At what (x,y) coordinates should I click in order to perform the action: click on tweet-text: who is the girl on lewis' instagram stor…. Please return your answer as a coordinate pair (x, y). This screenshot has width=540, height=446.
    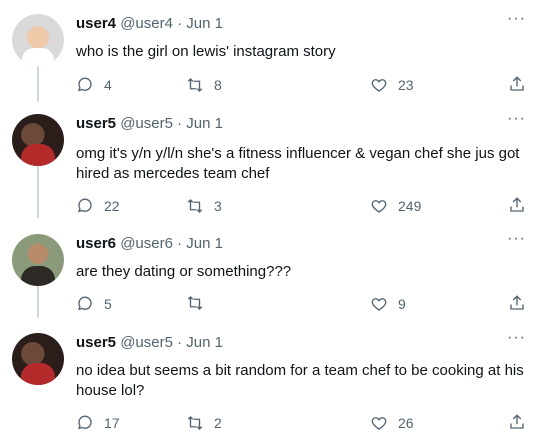
    Looking at the image, I should click on (206, 51).